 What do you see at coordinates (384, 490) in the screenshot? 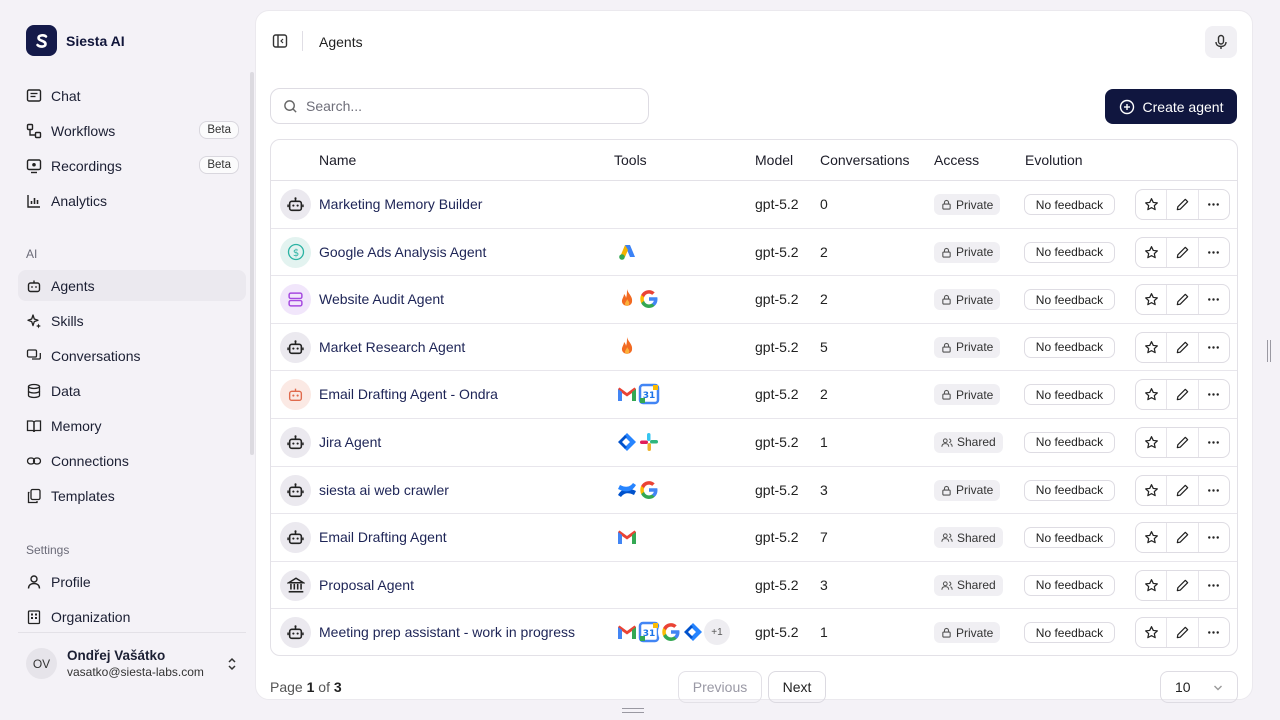
I see `agent-name-link: siesta ai web crawler` at bounding box center [384, 490].